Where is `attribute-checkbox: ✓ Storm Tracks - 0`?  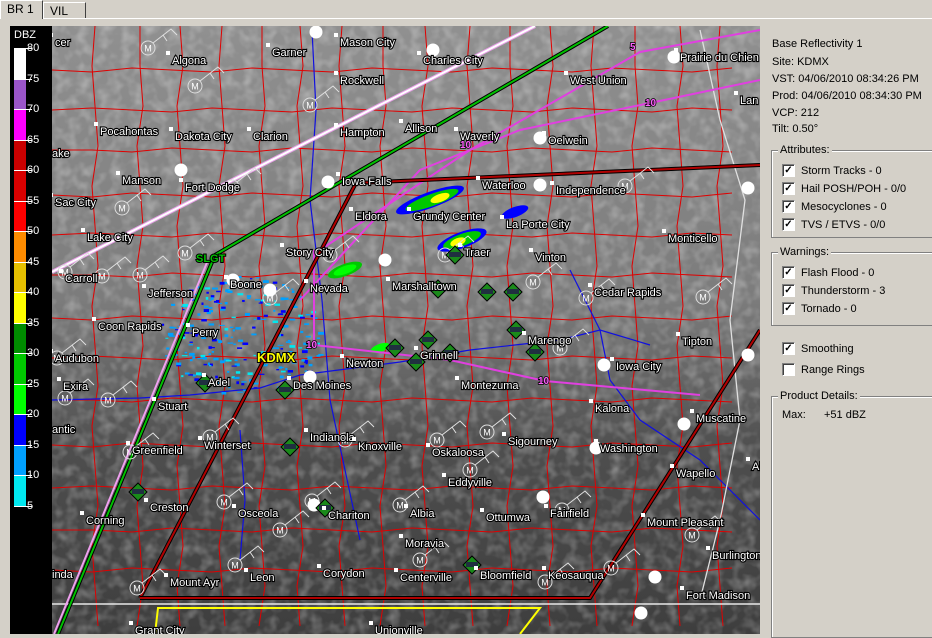 attribute-checkbox: ✓ Storm Tracks - 0 is located at coordinates (832, 170).